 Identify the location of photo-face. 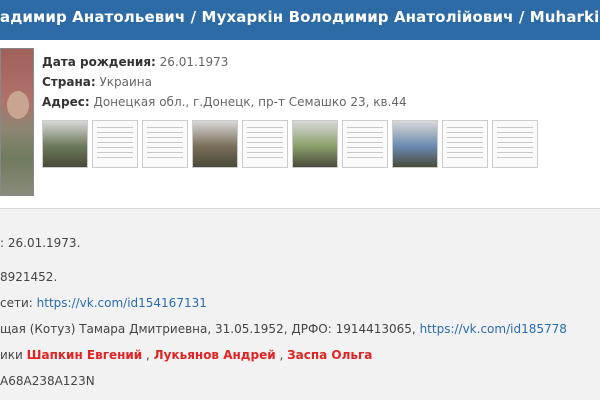
(18, 105).